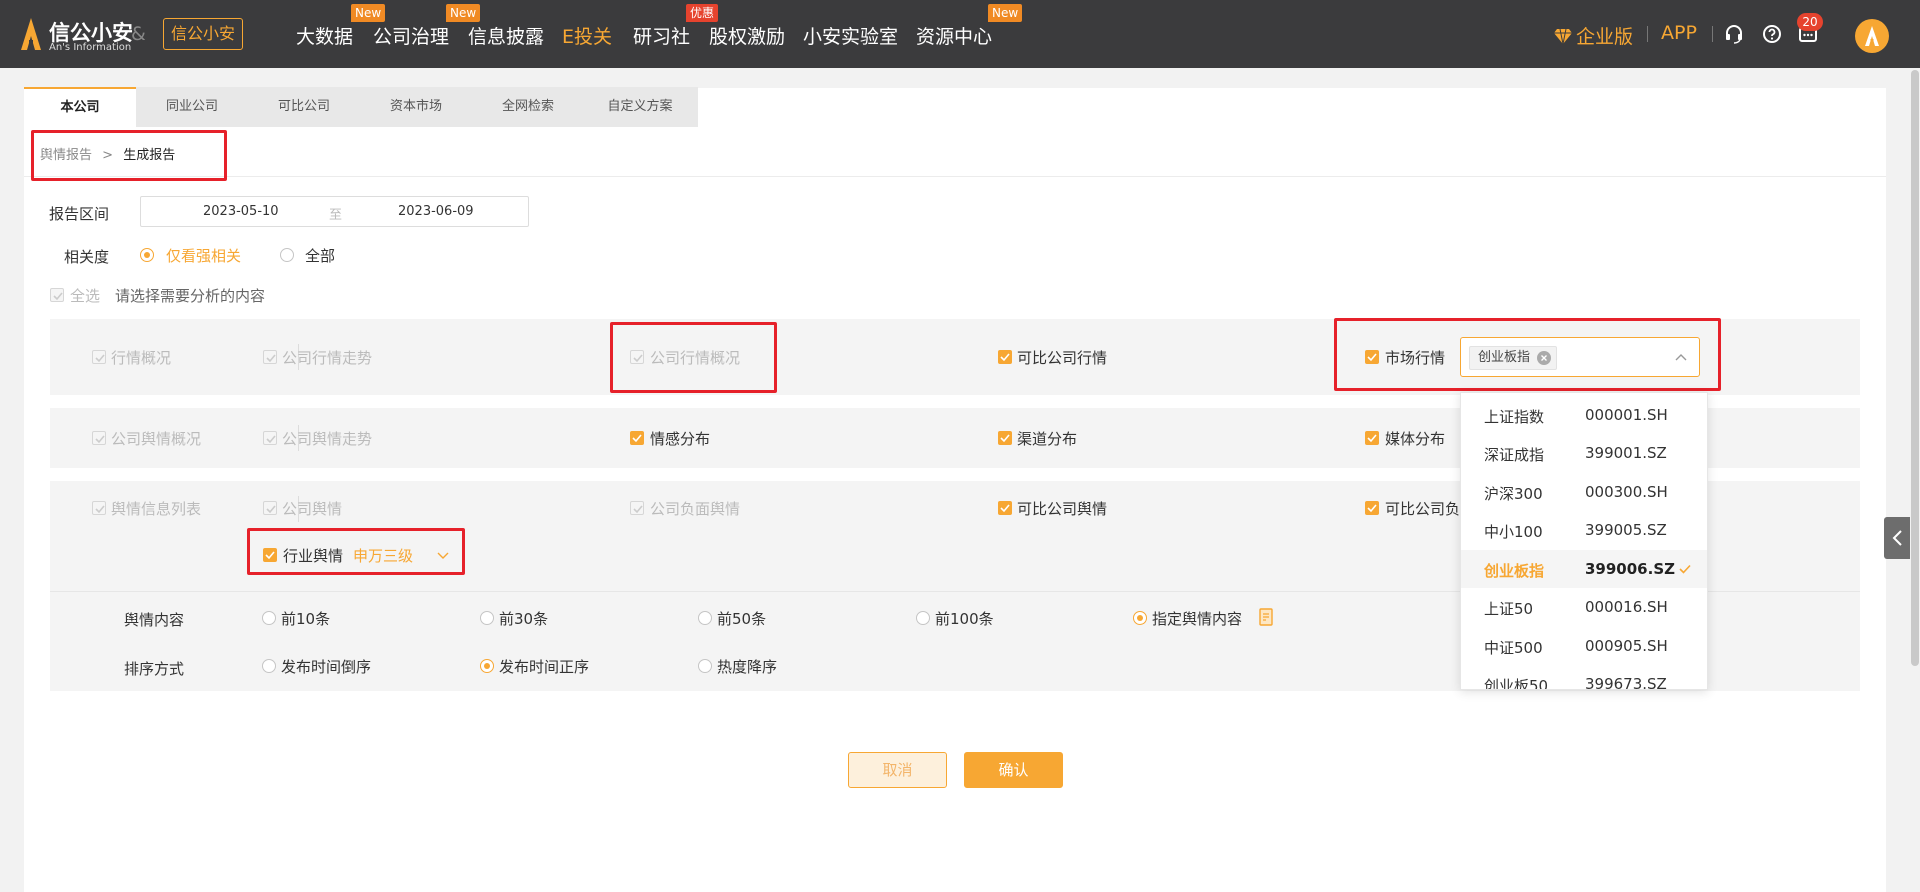 The width and height of the screenshot is (1920, 892). I want to click on user-logo-icon, so click(1872, 36).